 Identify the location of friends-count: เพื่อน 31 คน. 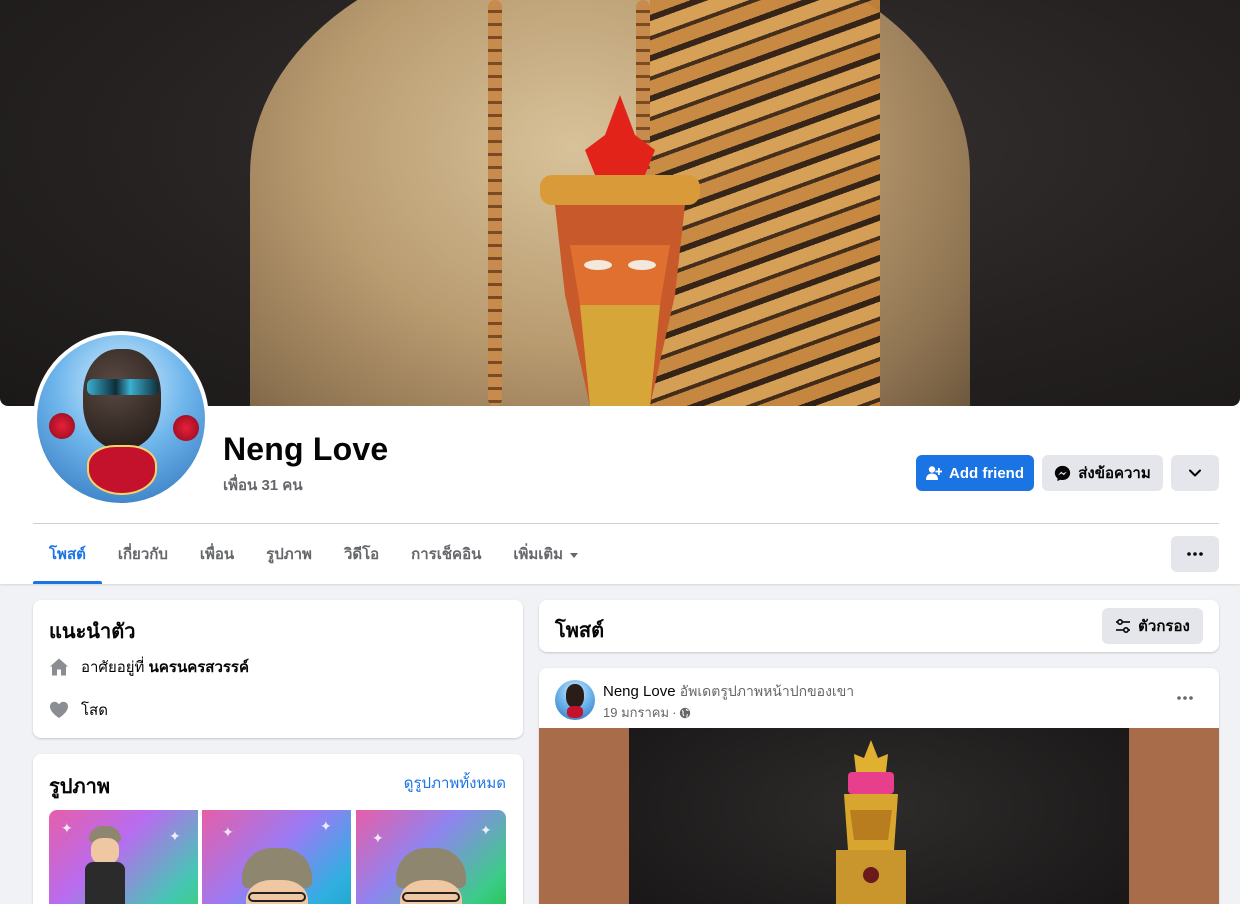
(263, 485).